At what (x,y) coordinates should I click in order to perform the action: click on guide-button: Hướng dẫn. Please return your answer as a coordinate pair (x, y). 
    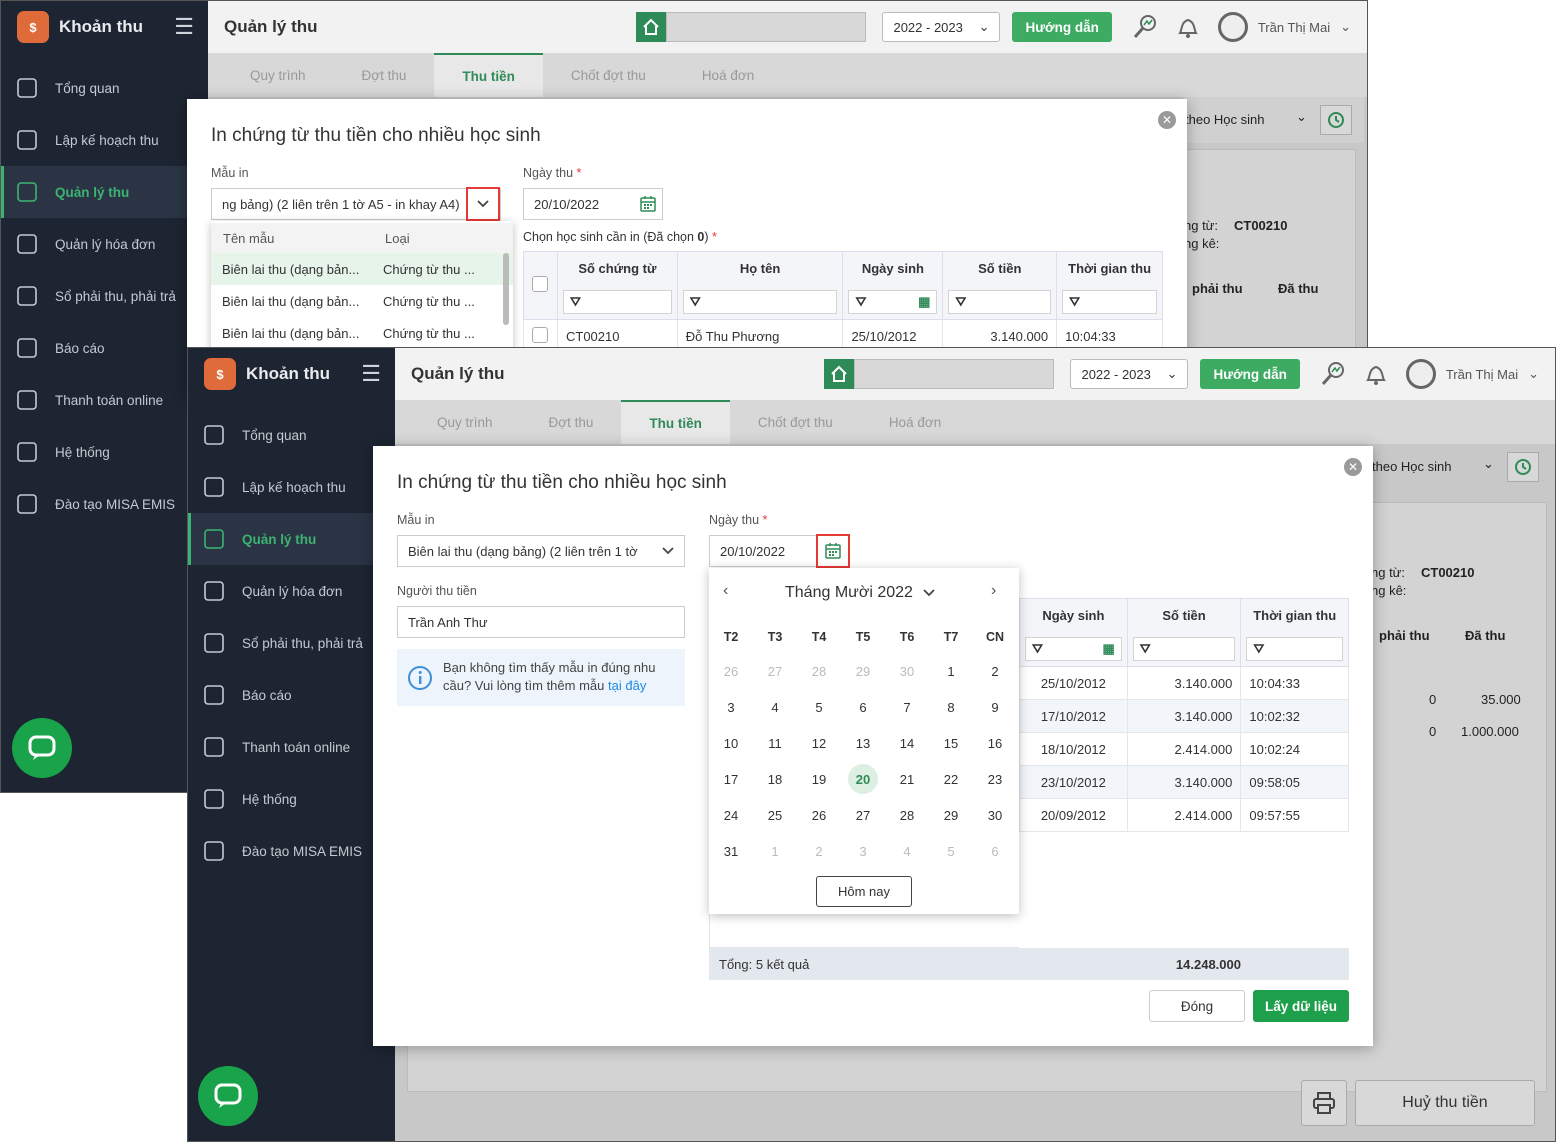
    Looking at the image, I should click on (1250, 374).